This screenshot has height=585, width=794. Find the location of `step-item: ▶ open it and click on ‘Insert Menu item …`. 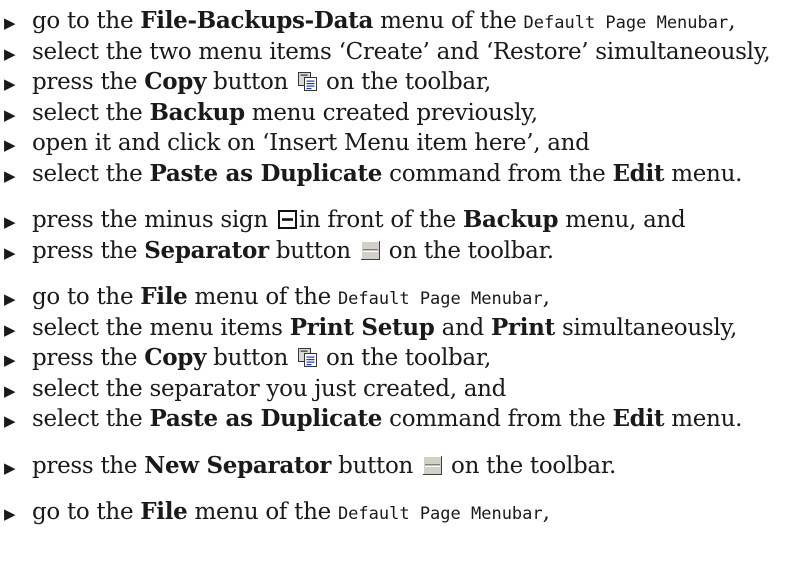

step-item: ▶ open it and click on ‘Insert Menu item … is located at coordinates (397, 143).